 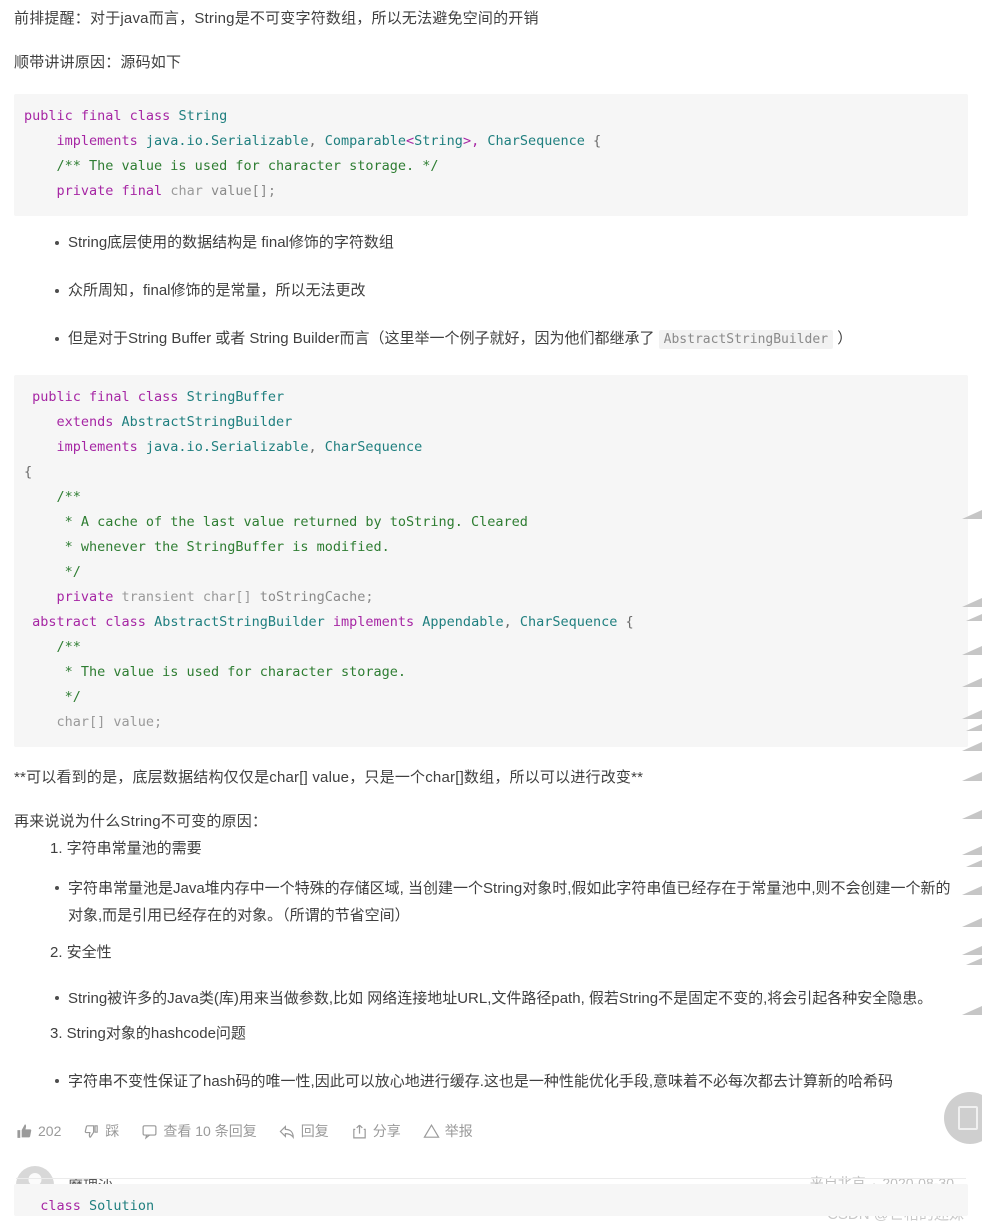 I want to click on report-label: 举报, so click(x=458, y=1131).